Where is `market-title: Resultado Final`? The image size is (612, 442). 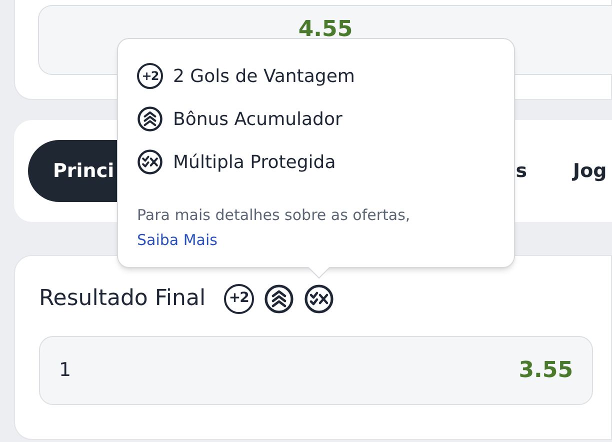 market-title: Resultado Final is located at coordinates (122, 299).